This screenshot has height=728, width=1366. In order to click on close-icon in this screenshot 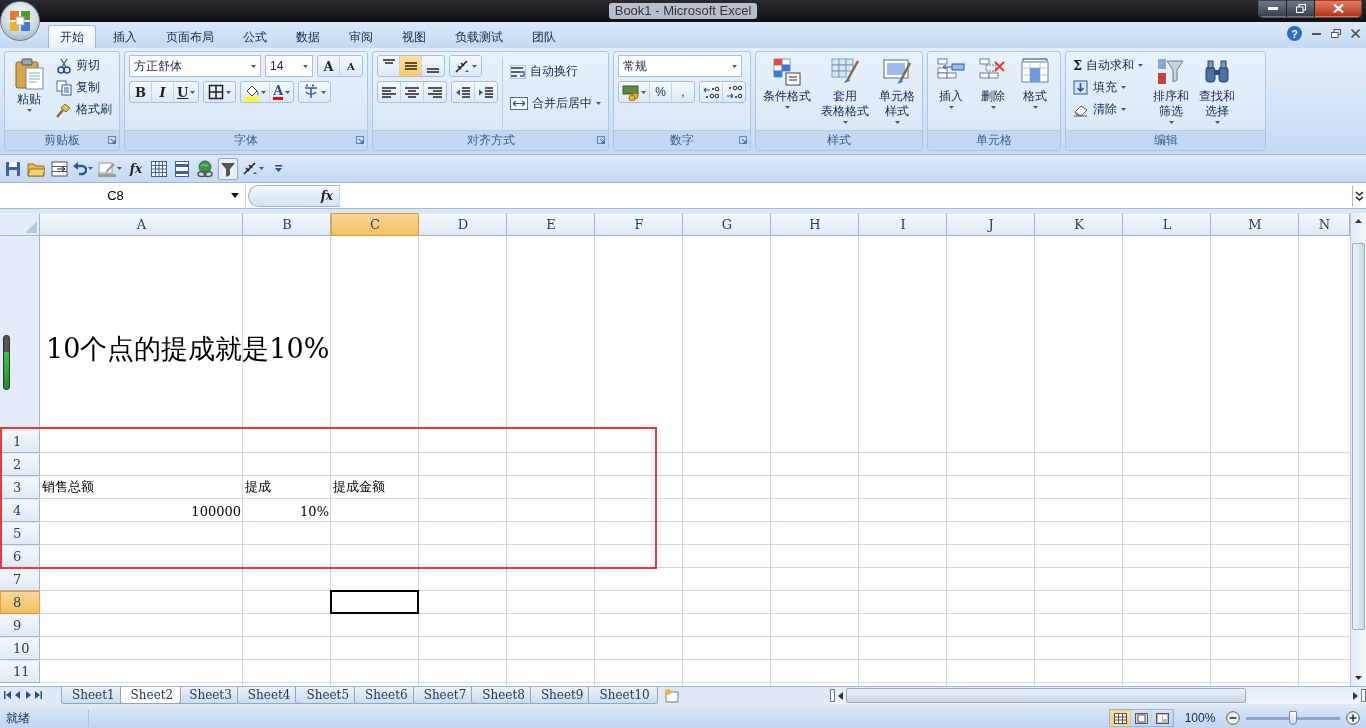, I will do `click(1355, 33)`.